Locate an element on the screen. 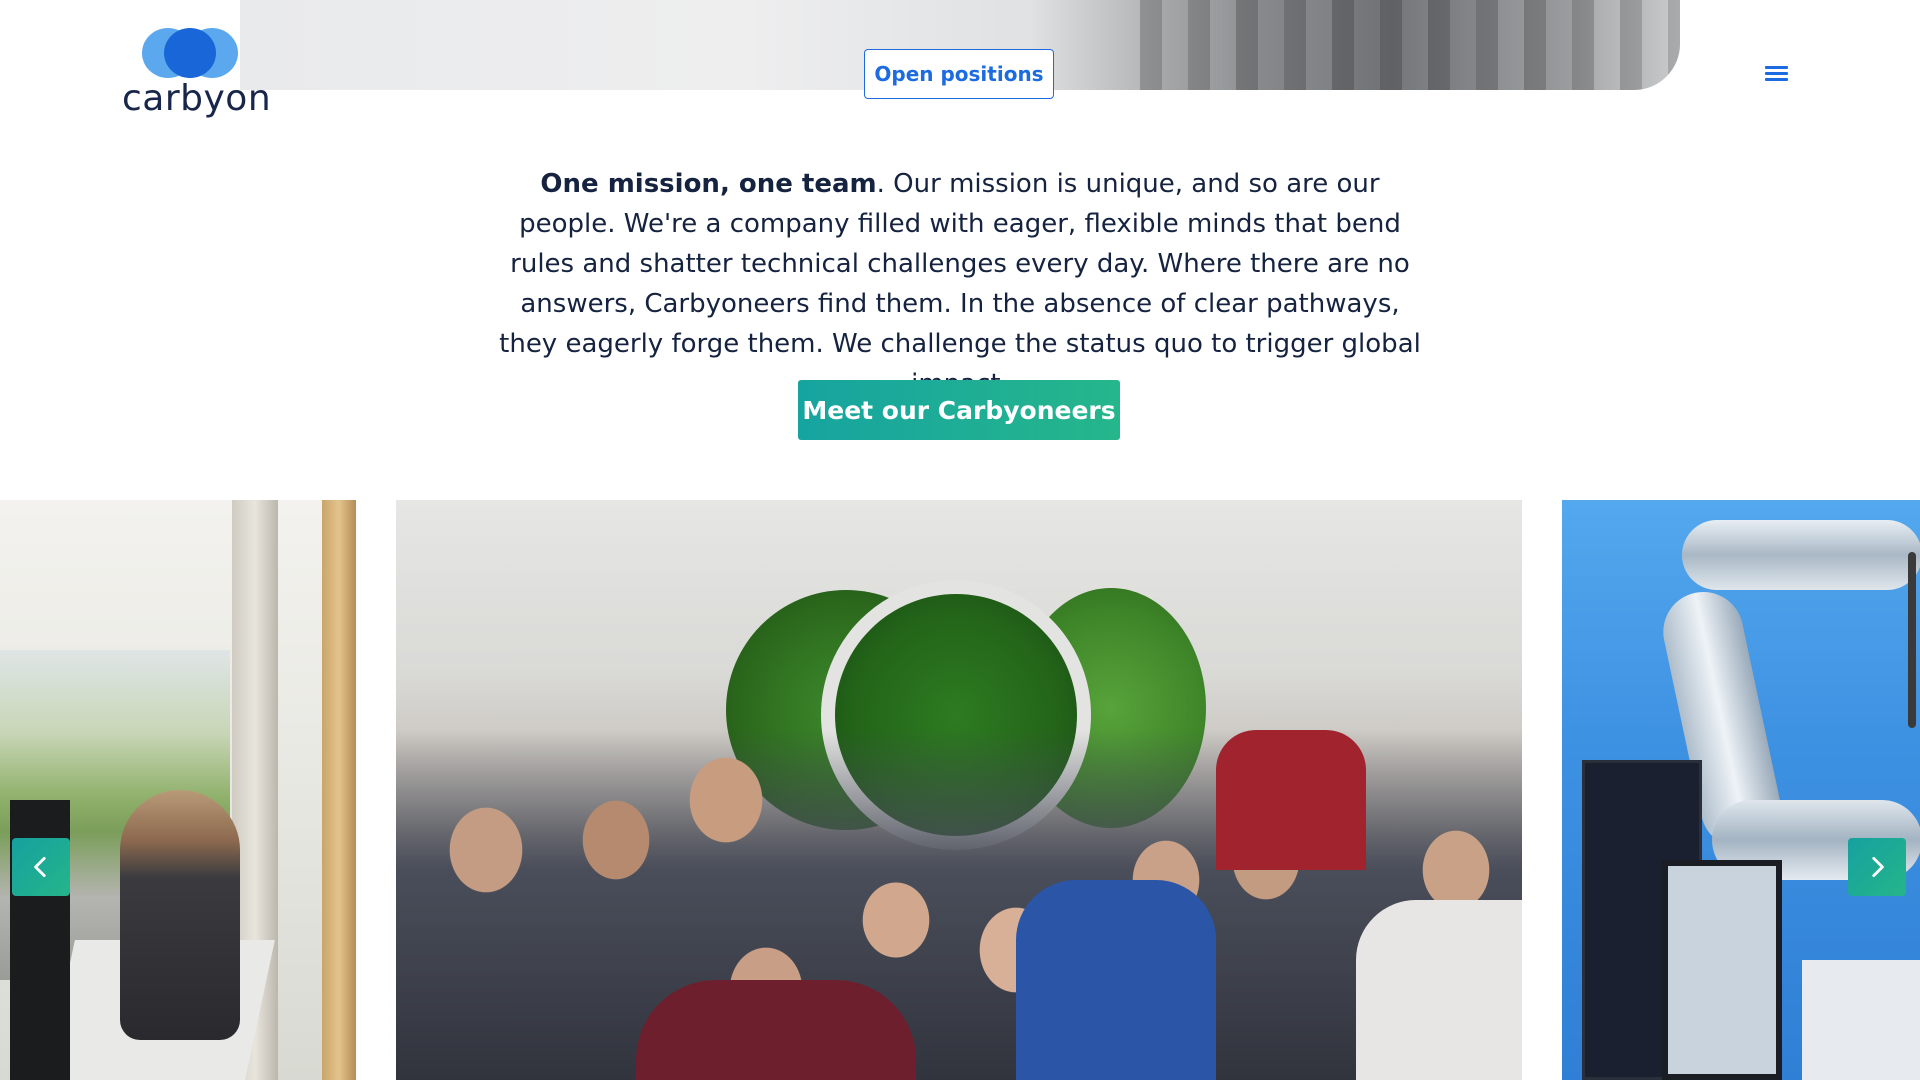 The height and width of the screenshot is (1080, 1920). carousel-slide-office-window is located at coordinates (178, 790).